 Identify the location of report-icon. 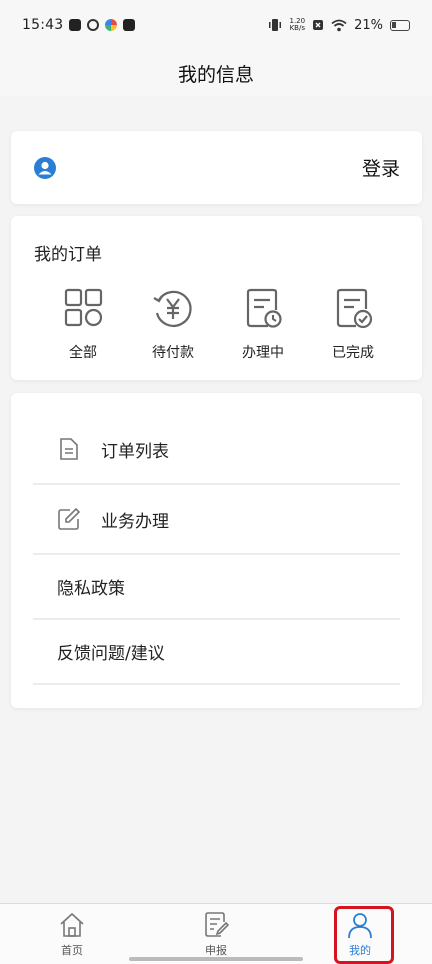
(217, 924).